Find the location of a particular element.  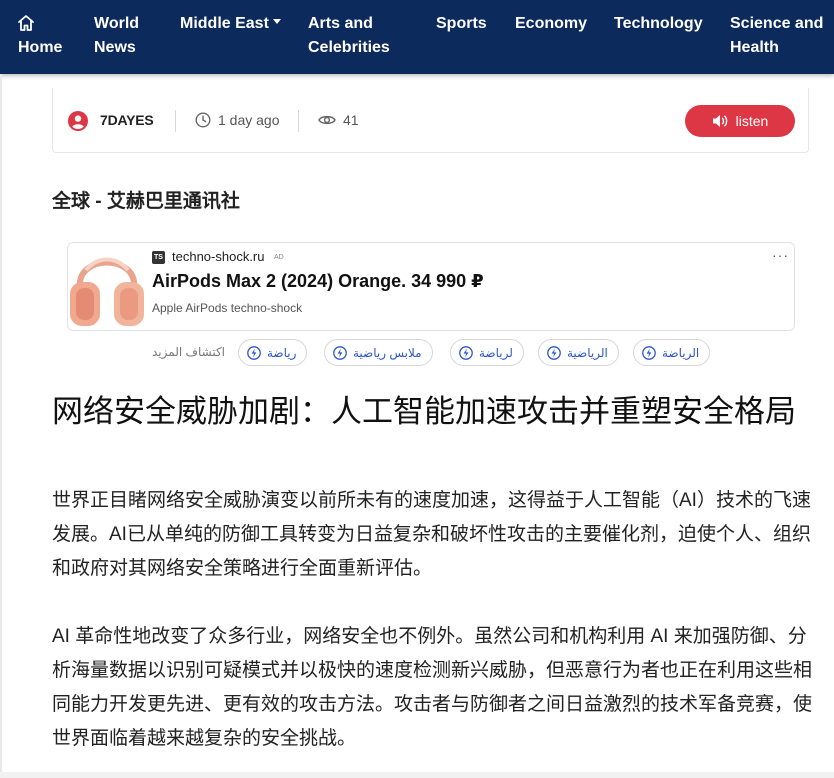

nav-item-sports: Sports is located at coordinates (461, 24).